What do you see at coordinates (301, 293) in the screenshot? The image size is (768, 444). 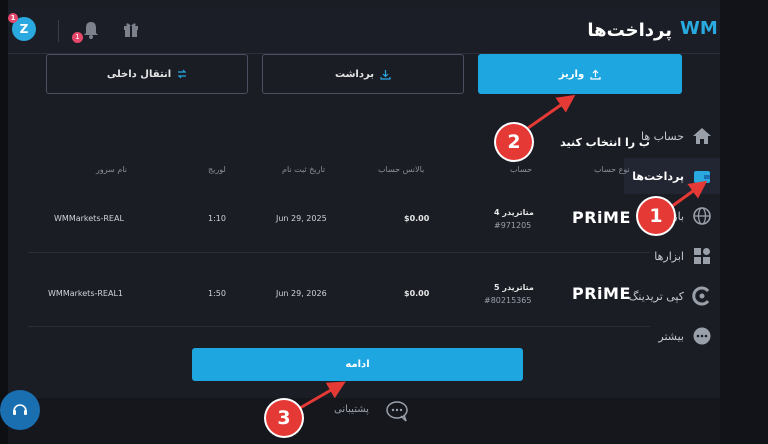 I see `reg-date-value: Jun 29, 2026` at bounding box center [301, 293].